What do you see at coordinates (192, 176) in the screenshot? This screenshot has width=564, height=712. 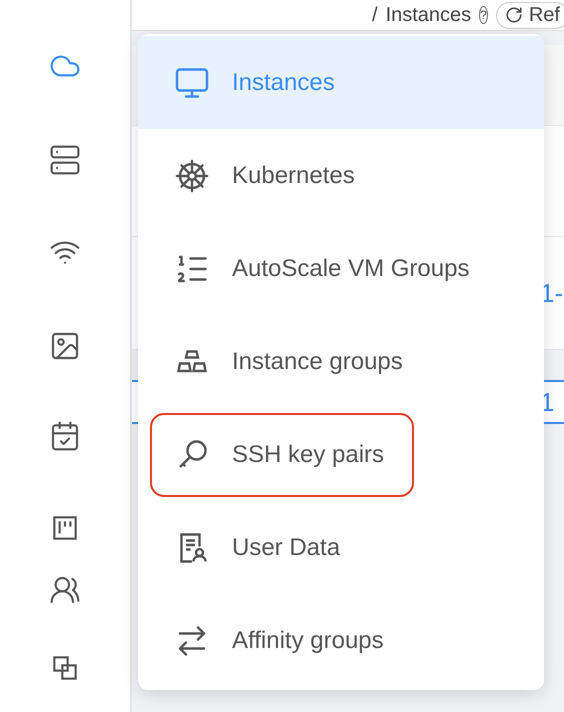 I see `ship-wheel-icon` at bounding box center [192, 176].